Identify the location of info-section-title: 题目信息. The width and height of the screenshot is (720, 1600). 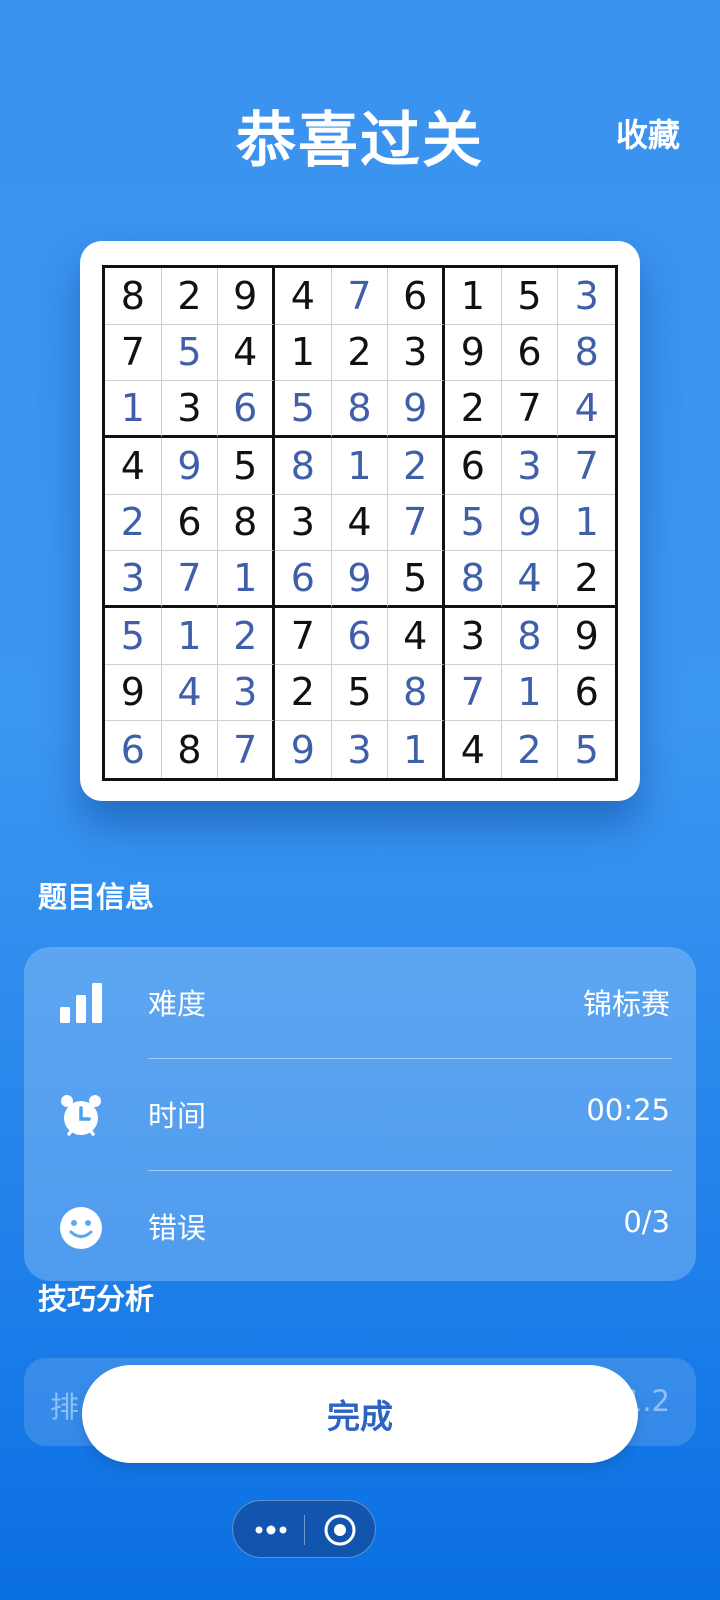
(96, 897).